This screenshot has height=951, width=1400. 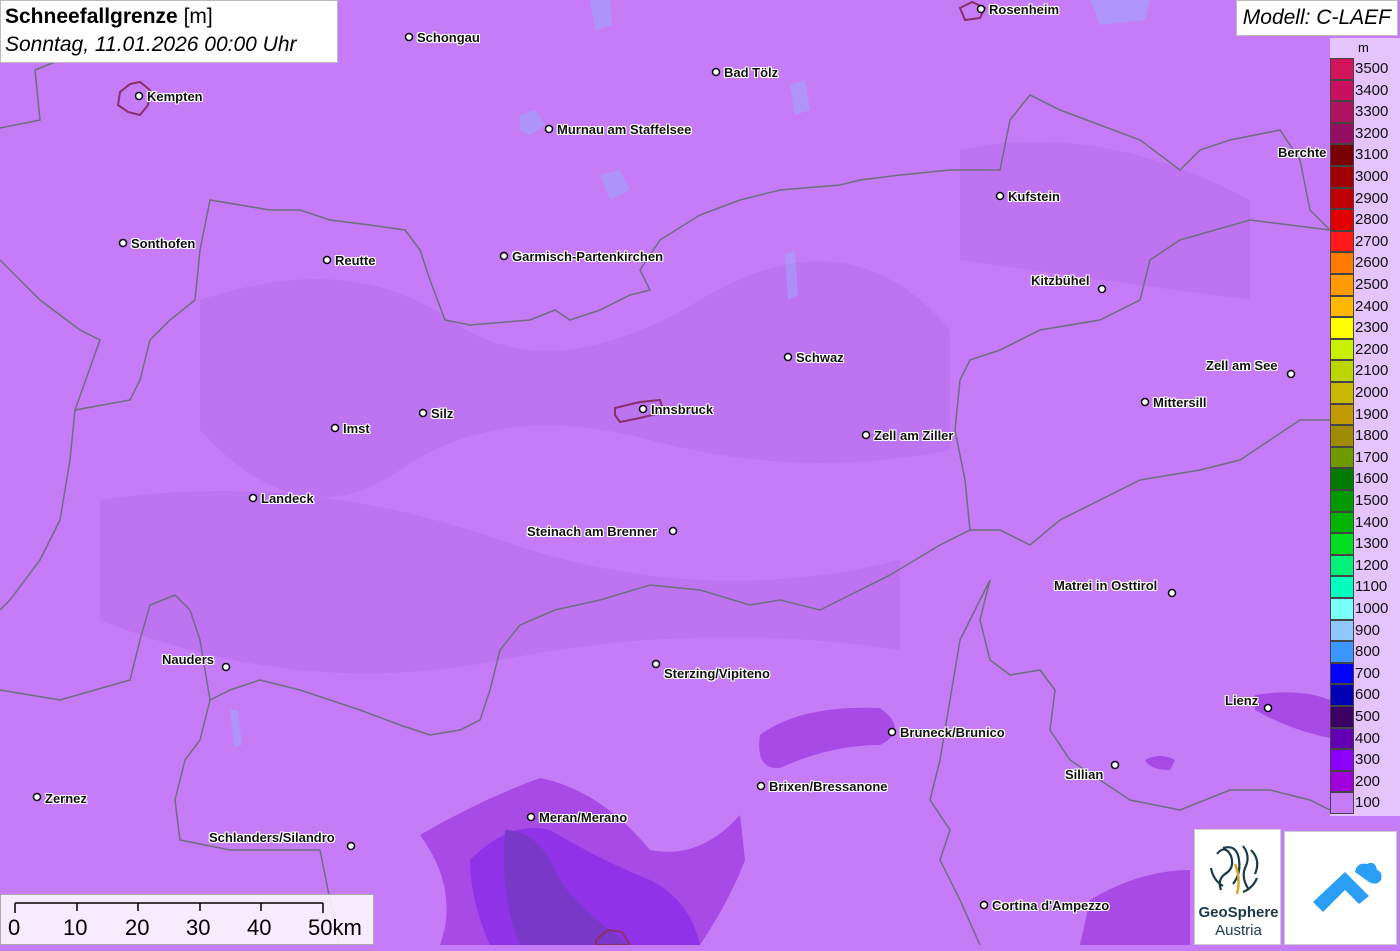 What do you see at coordinates (259, 927) in the screenshot?
I see `scale-label-40: 40` at bounding box center [259, 927].